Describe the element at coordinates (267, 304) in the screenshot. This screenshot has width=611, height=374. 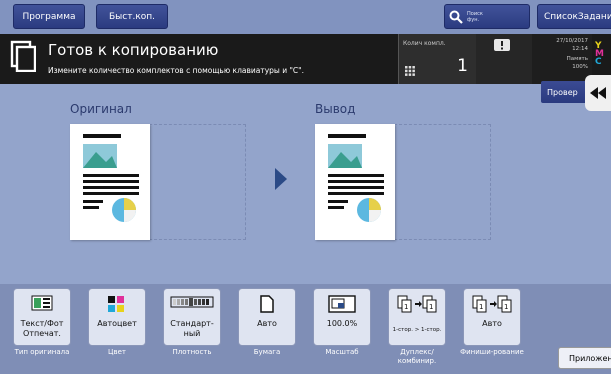
I see `paper-icon` at that location.